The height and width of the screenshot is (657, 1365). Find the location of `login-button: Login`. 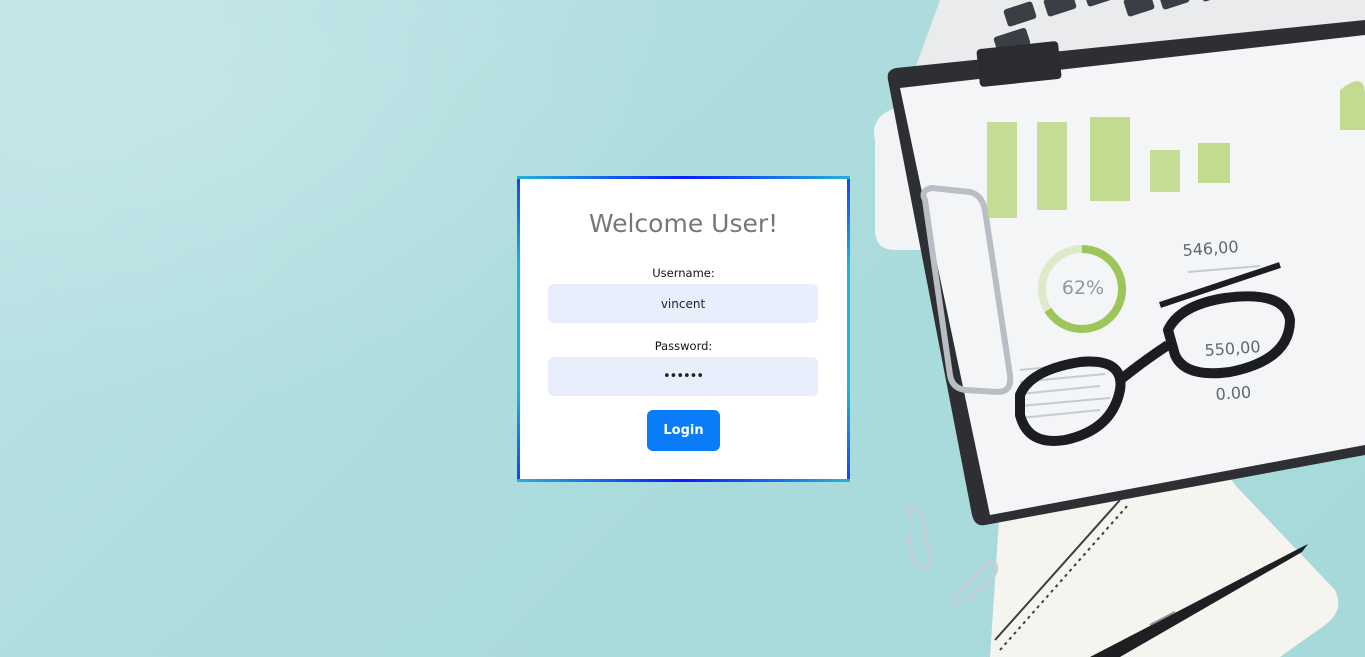

login-button: Login is located at coordinates (683, 430).